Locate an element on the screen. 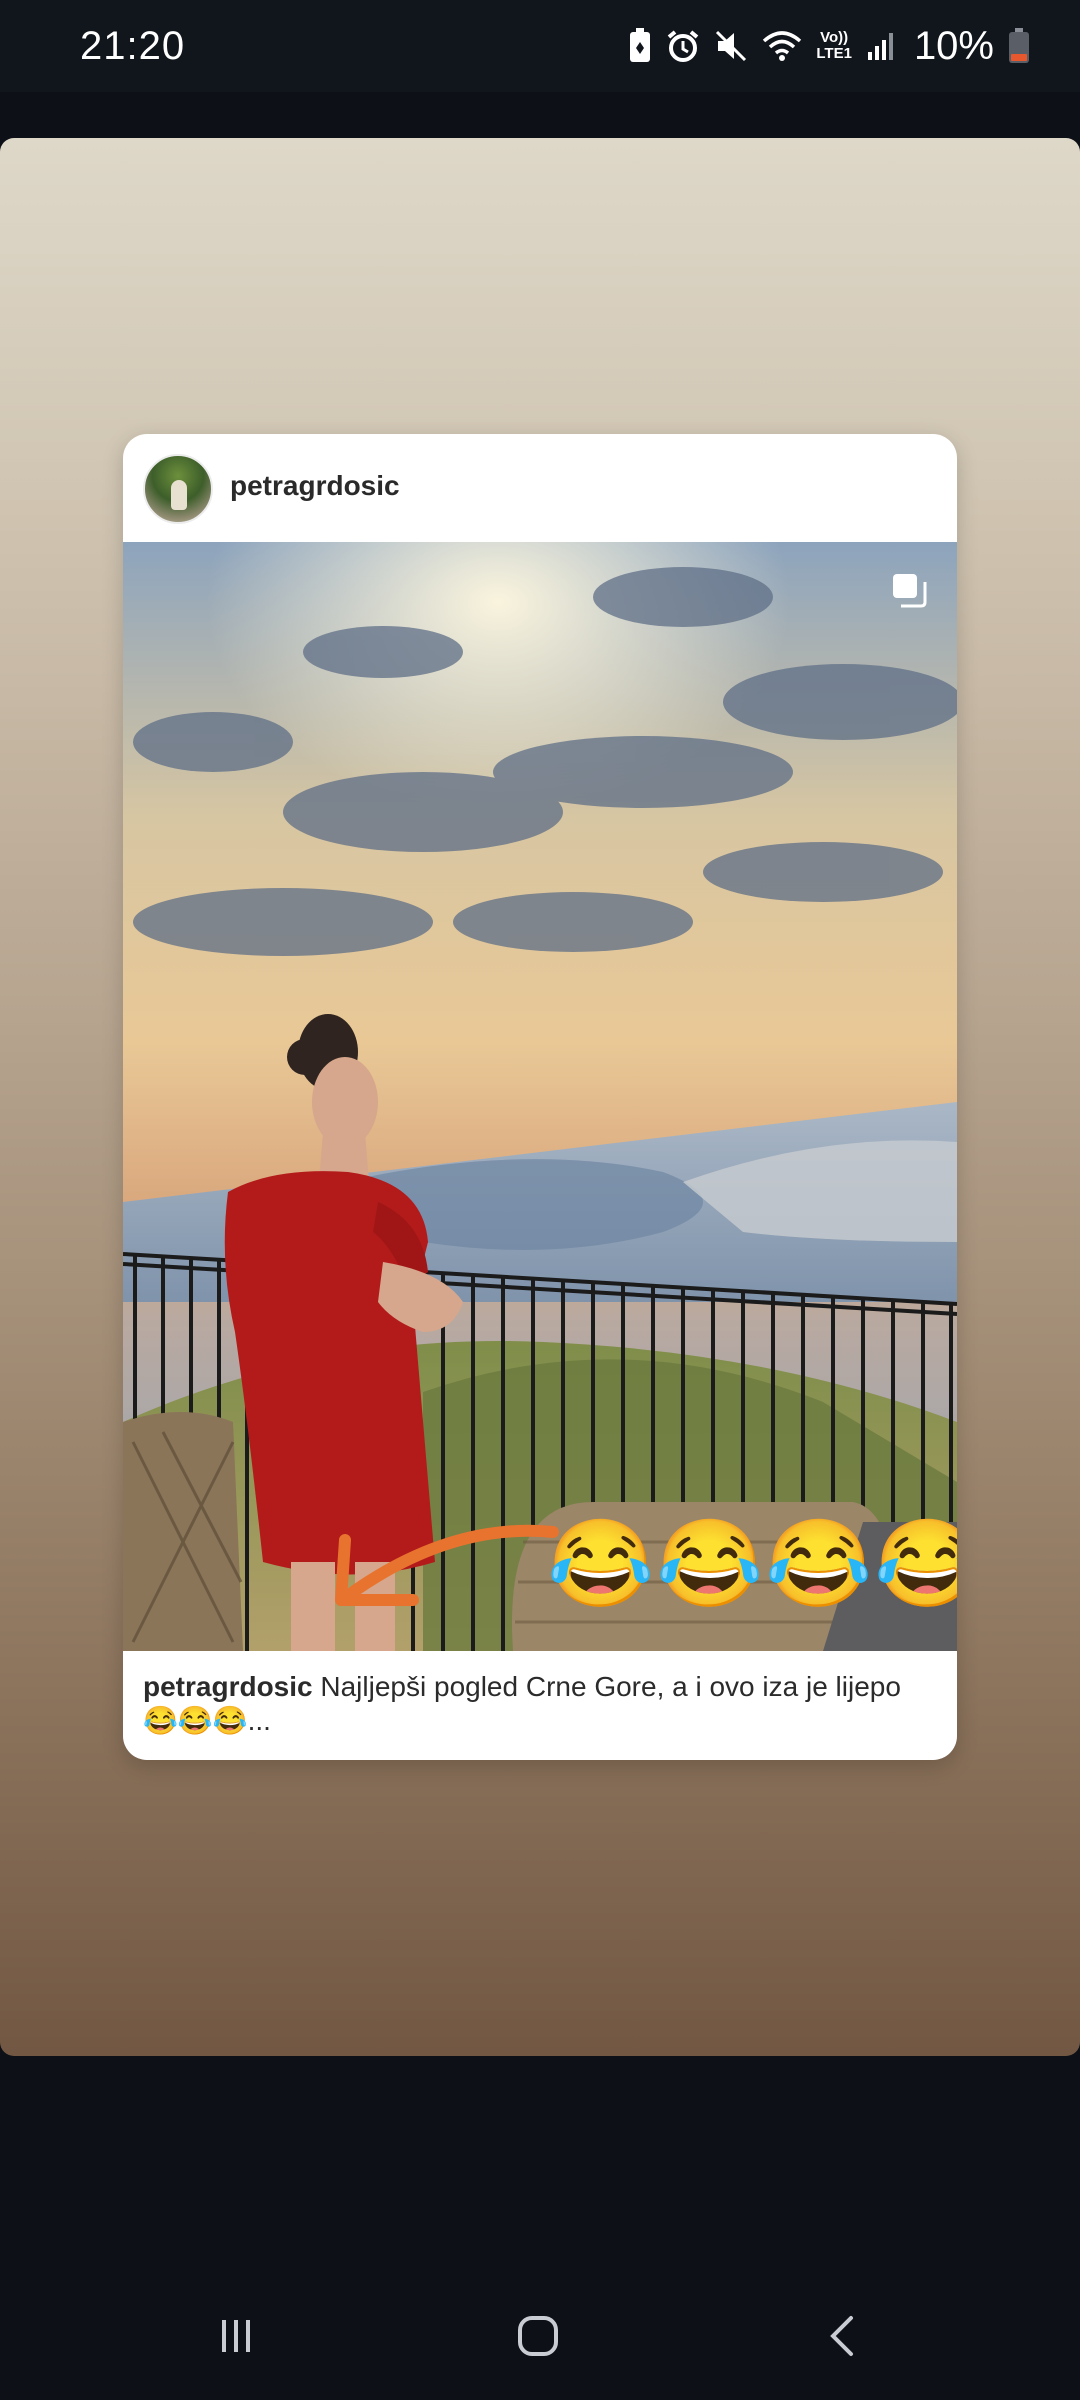 The width and height of the screenshot is (1080, 2400). avatar is located at coordinates (178, 489).